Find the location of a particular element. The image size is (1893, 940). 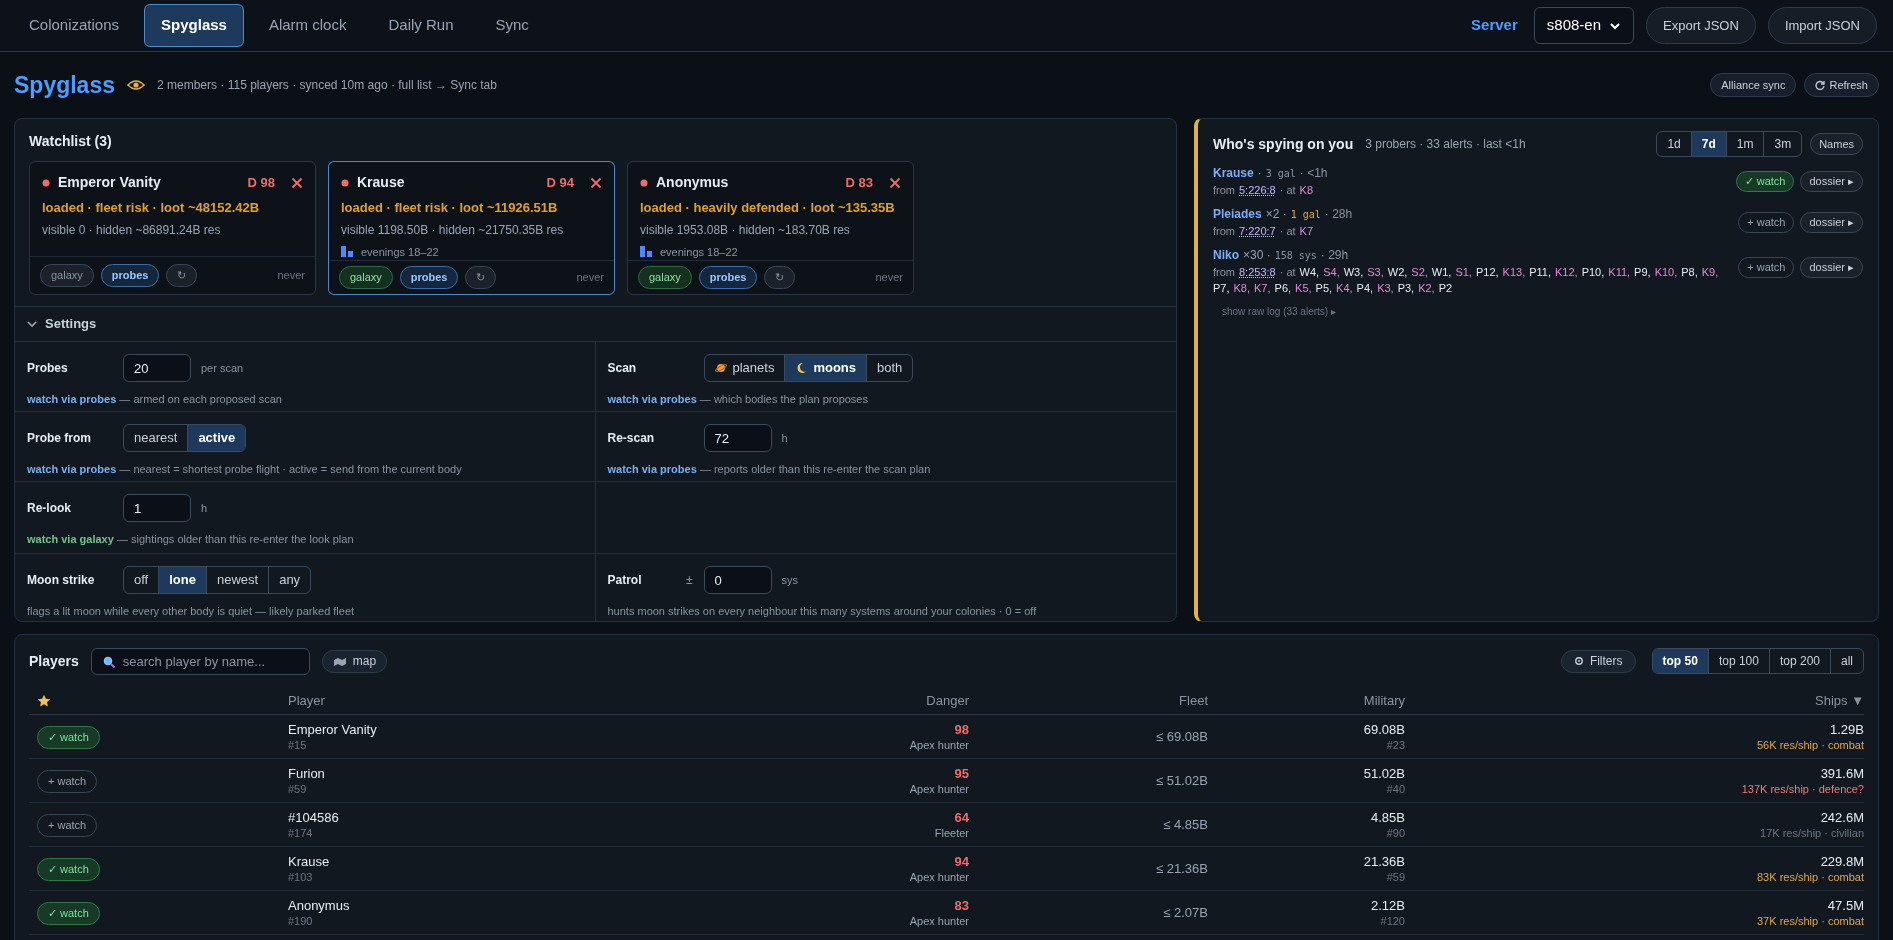

setting-hint: flags a lit moon while every other body is quiet — likely parked fleet is located at coordinates (191, 611).